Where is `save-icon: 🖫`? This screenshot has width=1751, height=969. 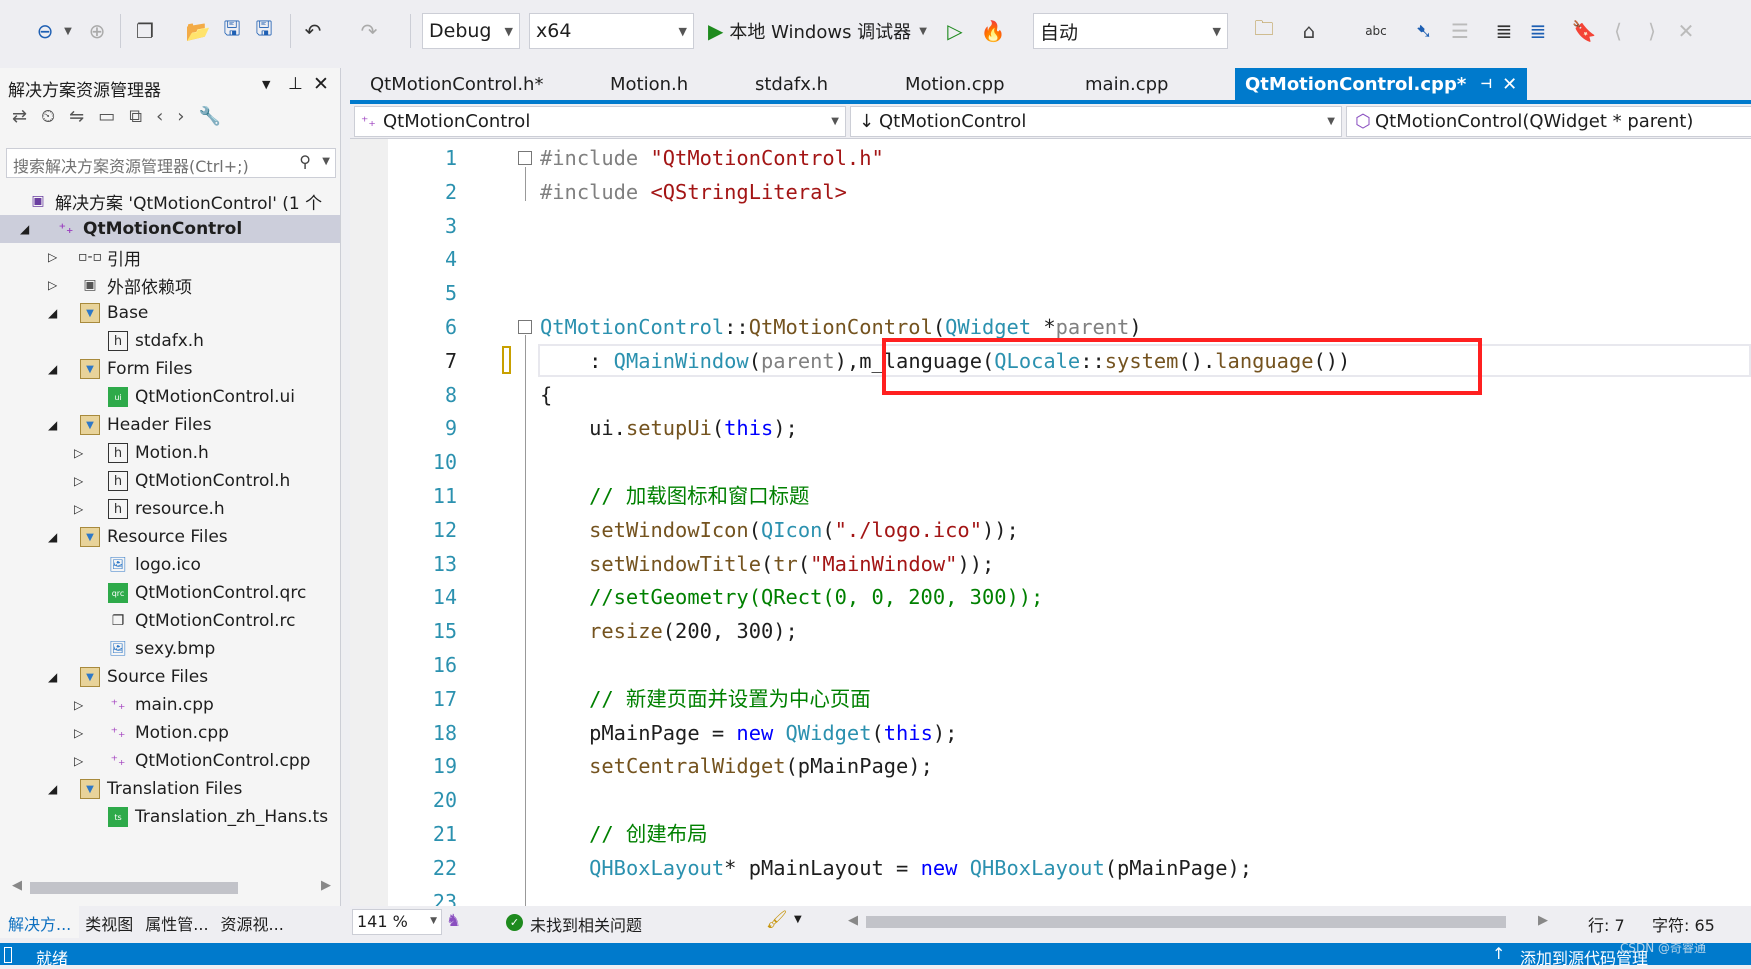 save-icon: 🖫 is located at coordinates (232, 31).